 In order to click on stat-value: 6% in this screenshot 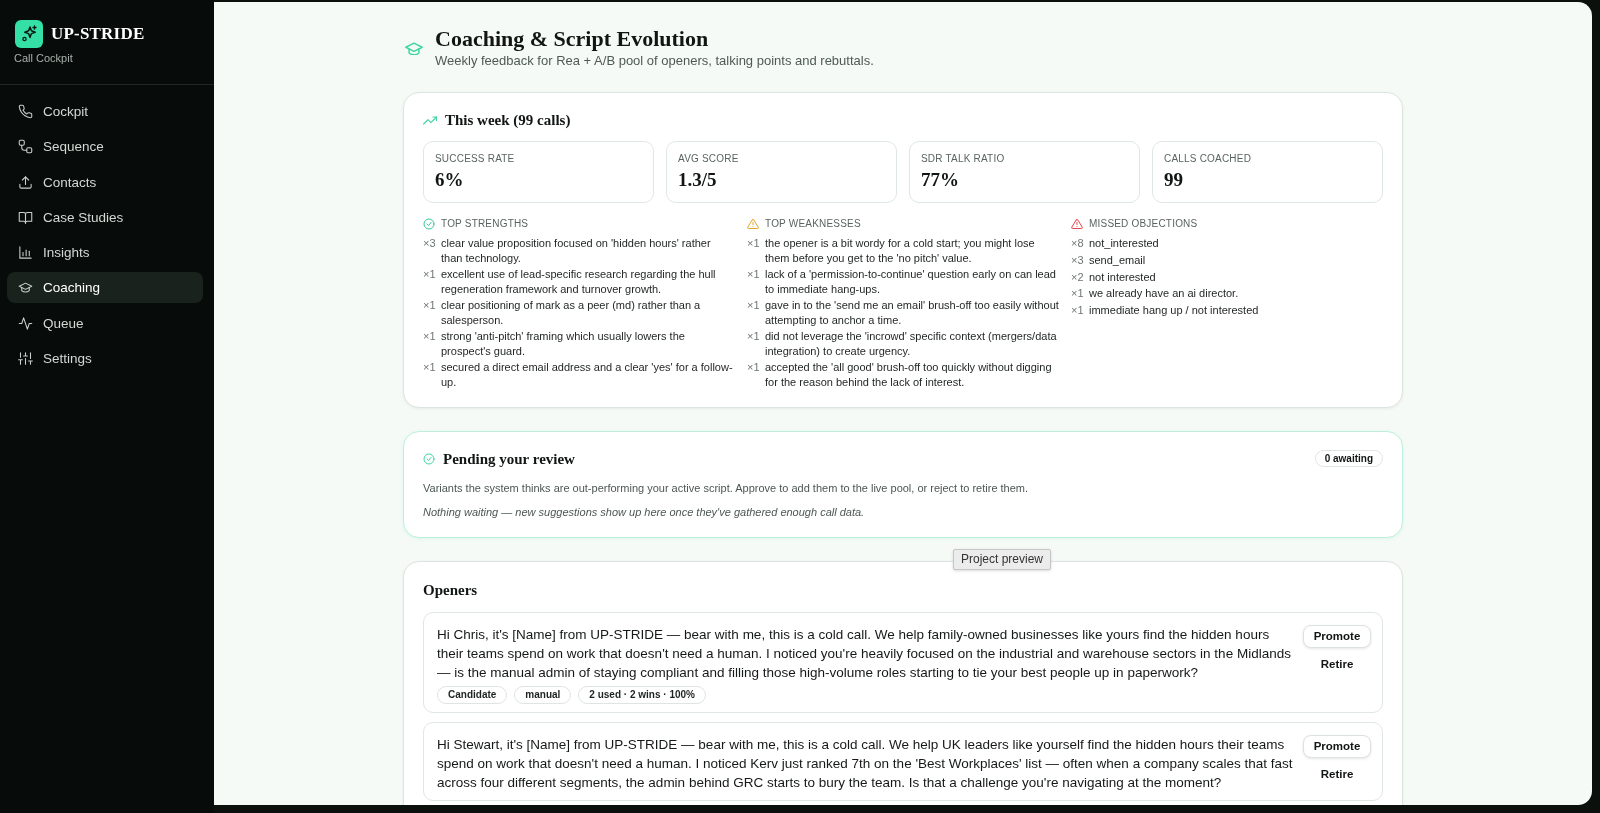, I will do `click(449, 180)`.